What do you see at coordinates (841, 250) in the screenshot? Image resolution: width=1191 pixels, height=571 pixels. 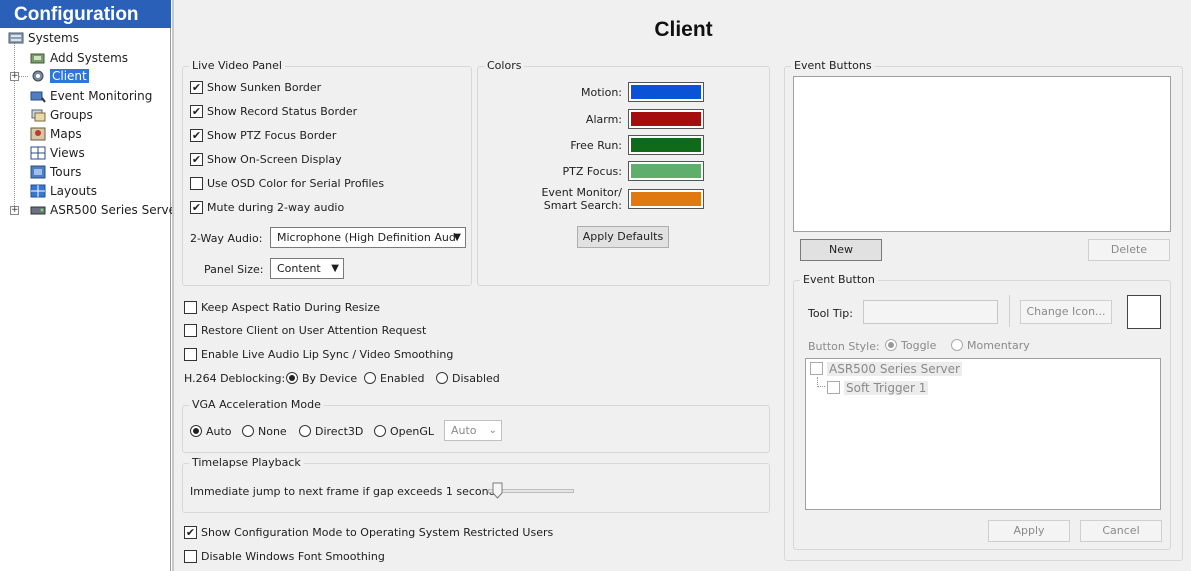 I see `new-button: New` at bounding box center [841, 250].